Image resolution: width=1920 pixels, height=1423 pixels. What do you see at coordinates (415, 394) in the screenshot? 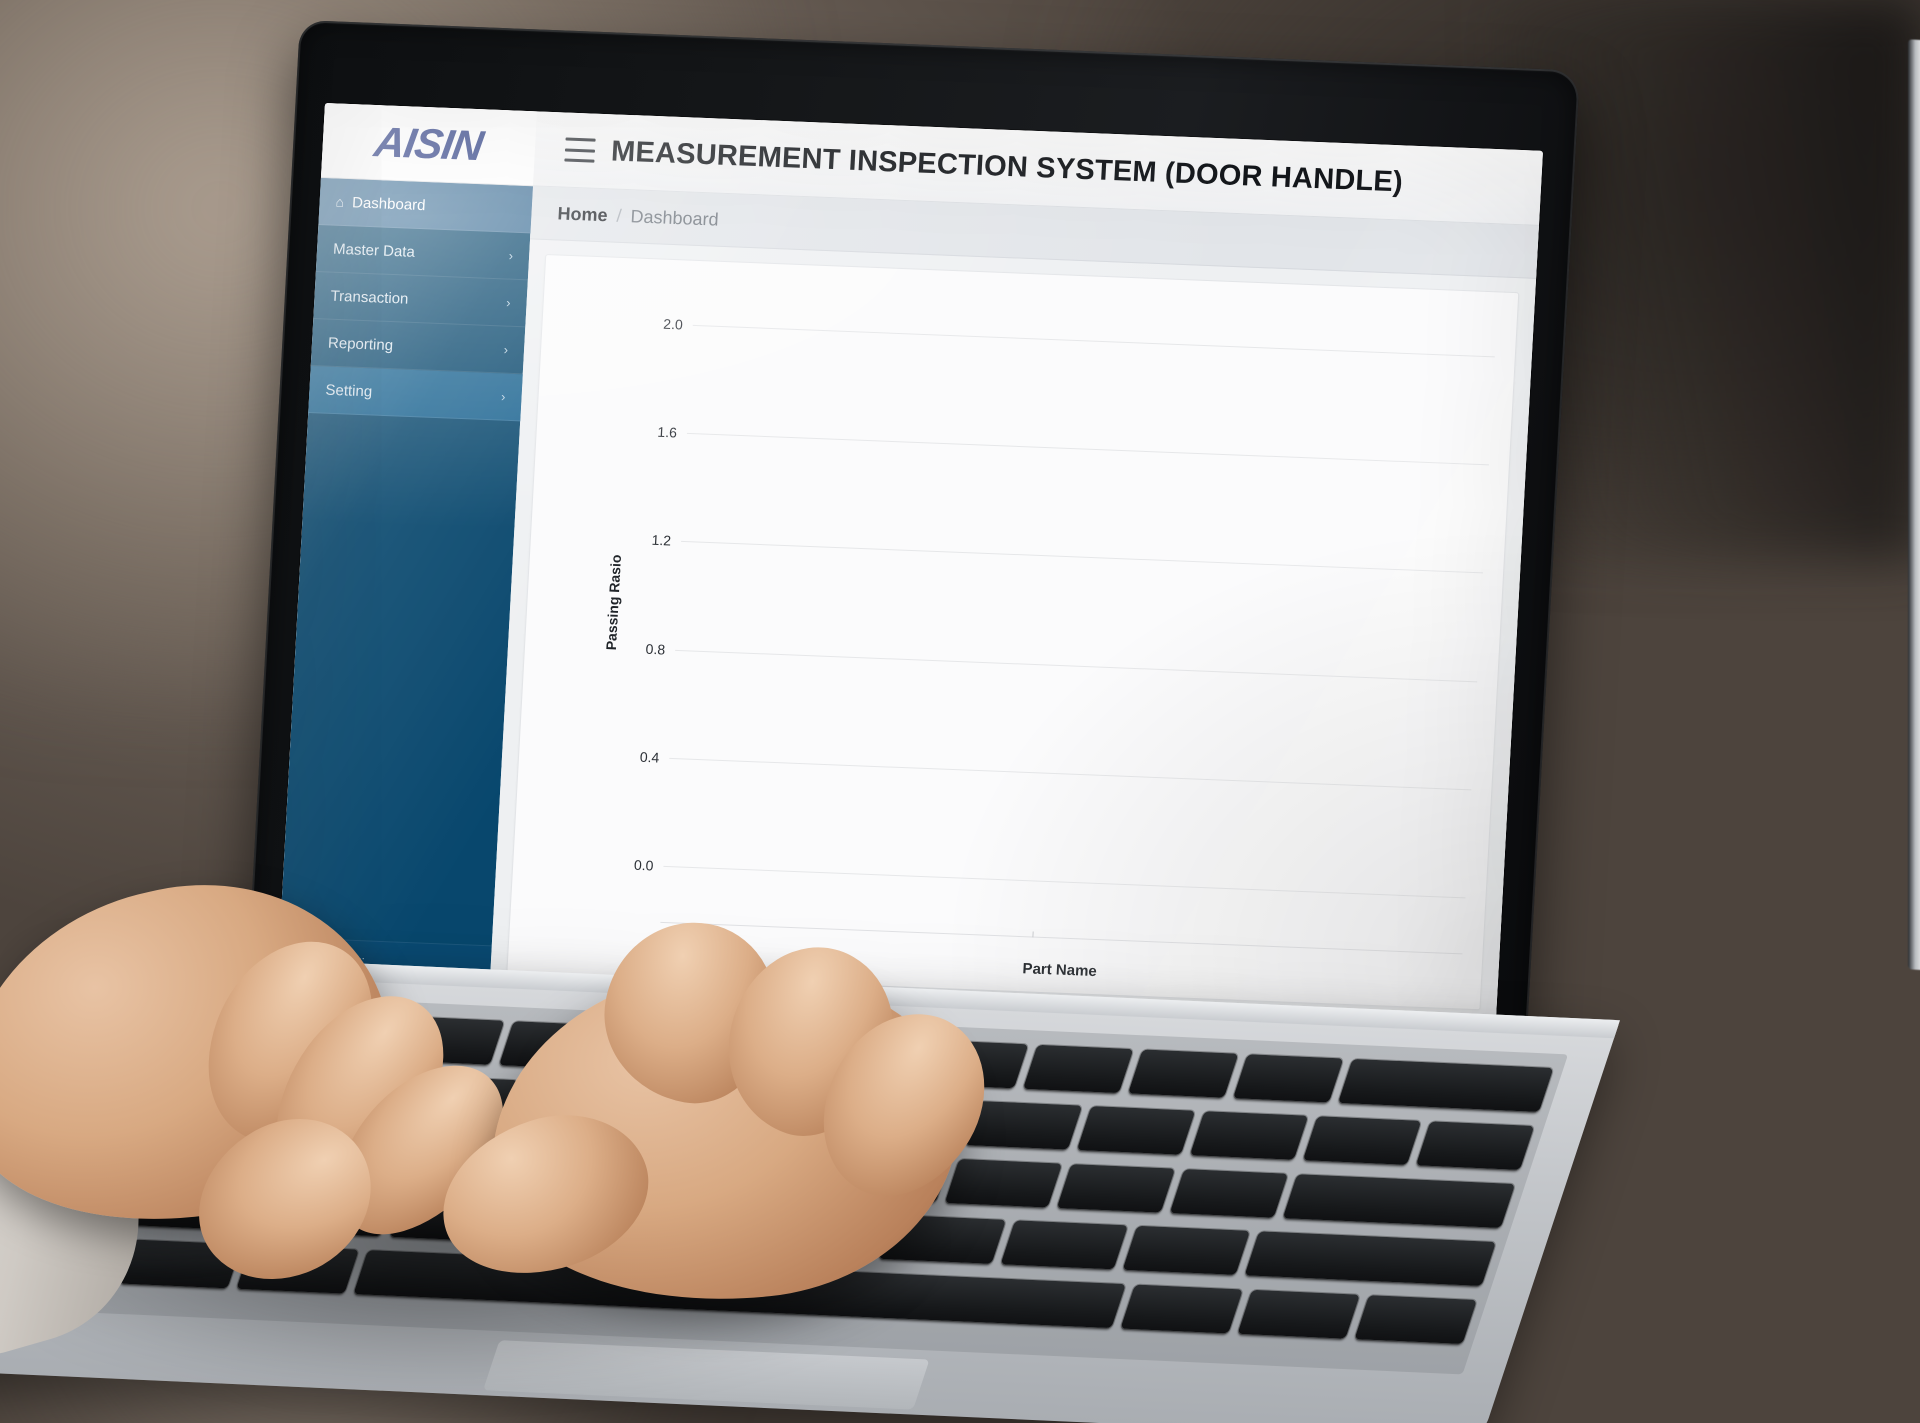
I see `sidebar-item-setting: Setting ›` at bounding box center [415, 394].